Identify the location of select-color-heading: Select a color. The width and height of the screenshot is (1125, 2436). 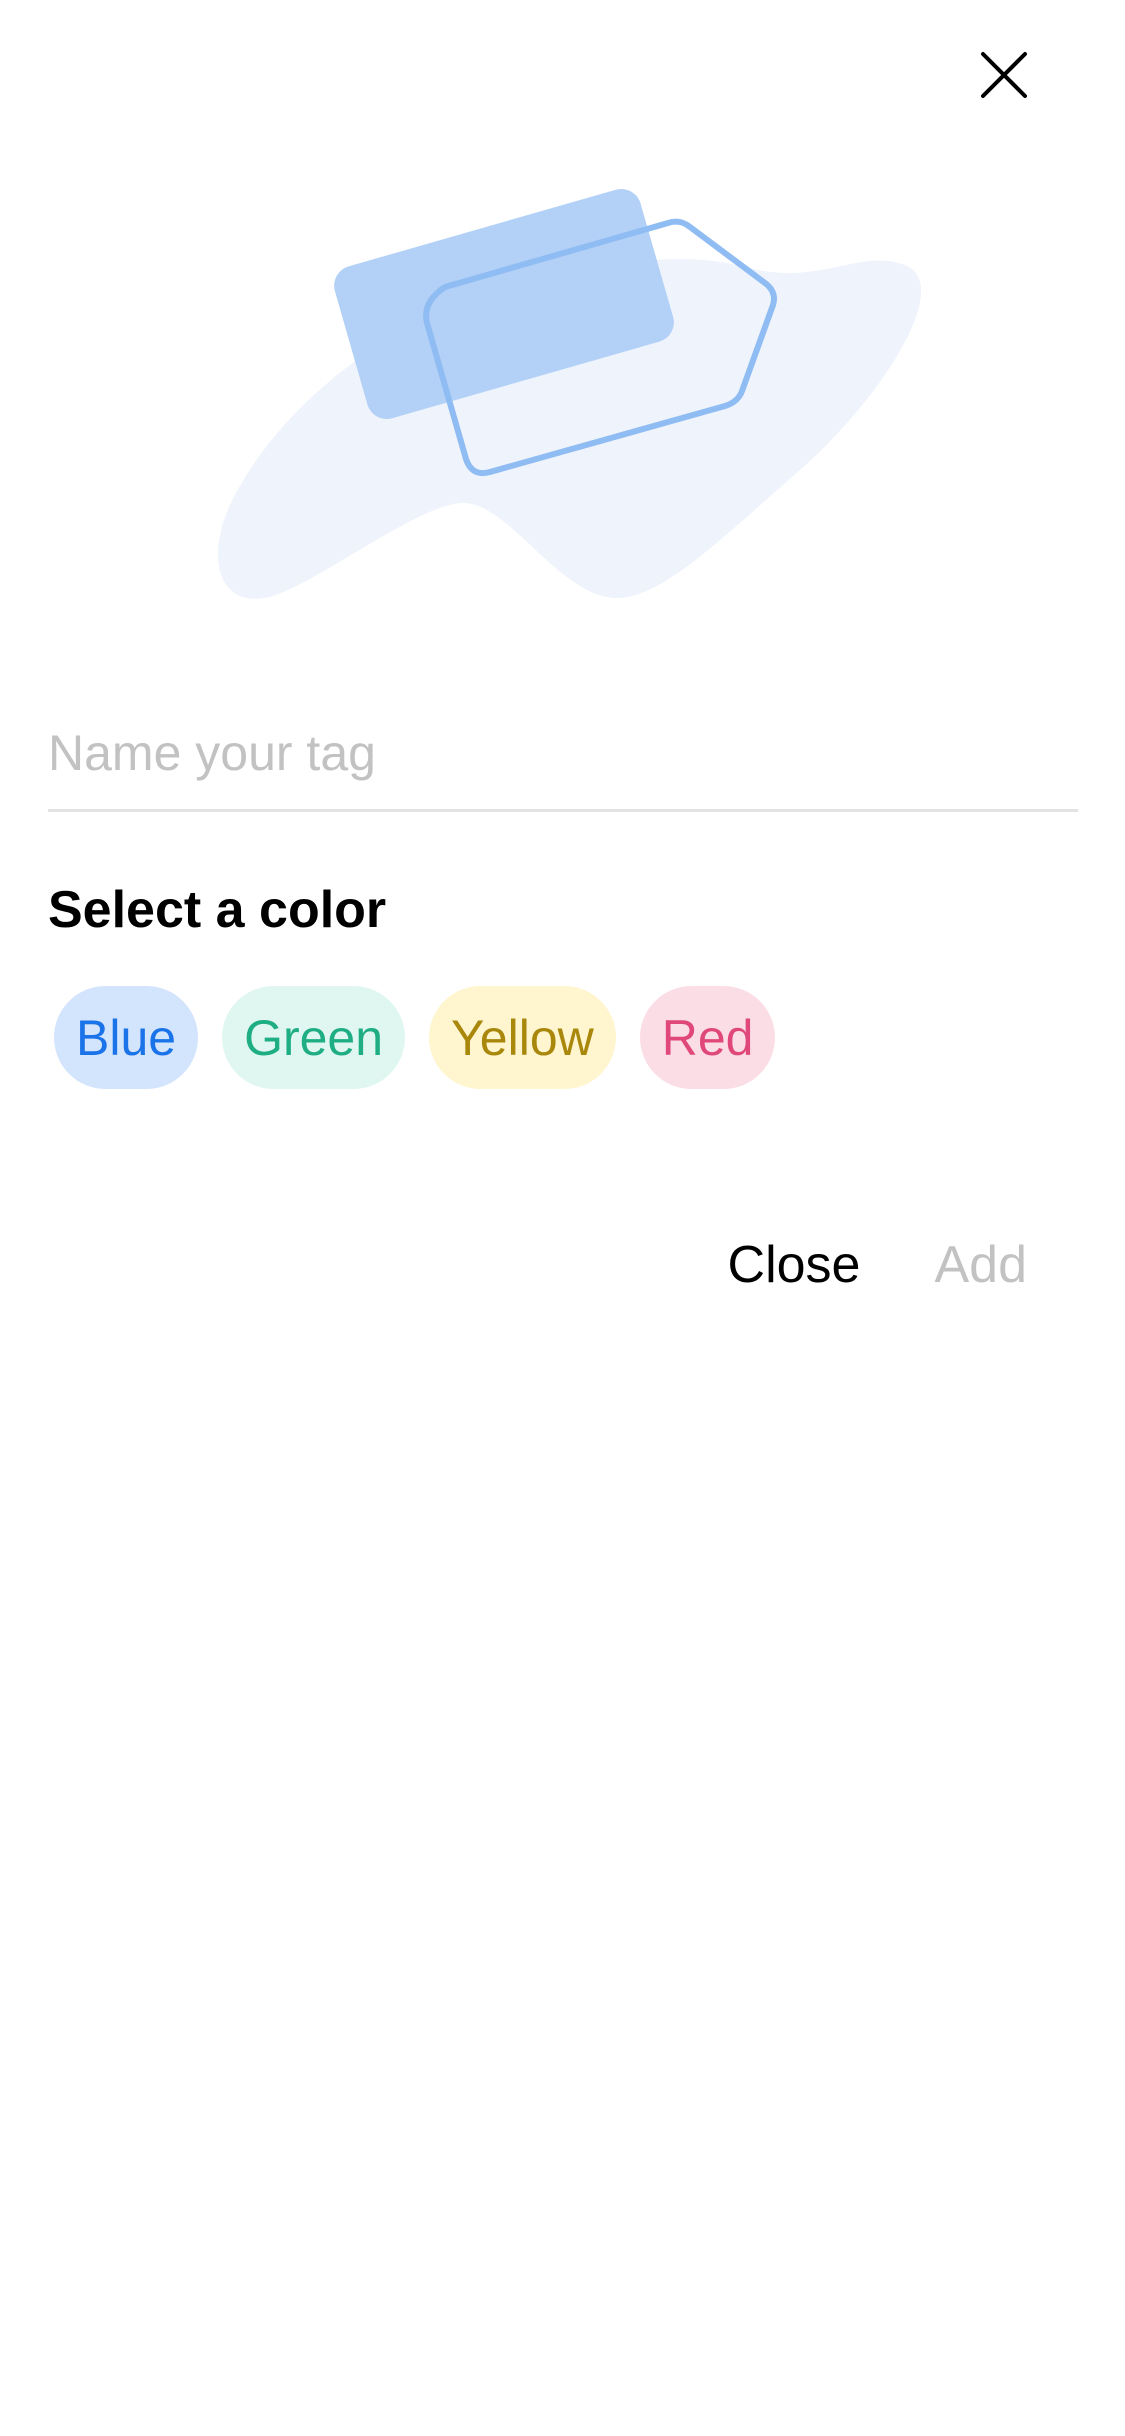
(217, 910).